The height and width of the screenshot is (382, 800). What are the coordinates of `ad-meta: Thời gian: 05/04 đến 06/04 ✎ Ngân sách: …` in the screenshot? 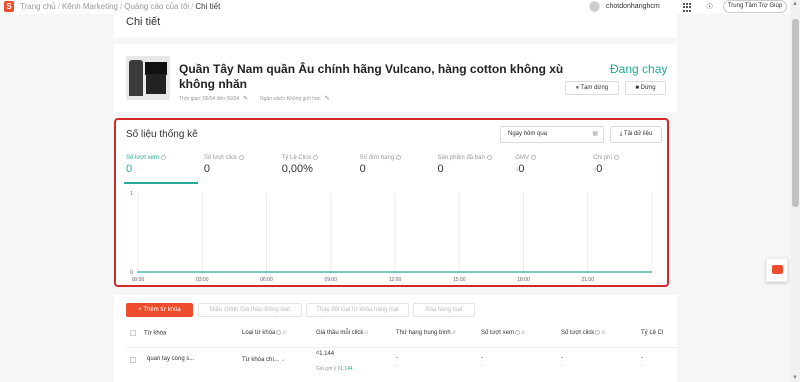 It's located at (254, 99).